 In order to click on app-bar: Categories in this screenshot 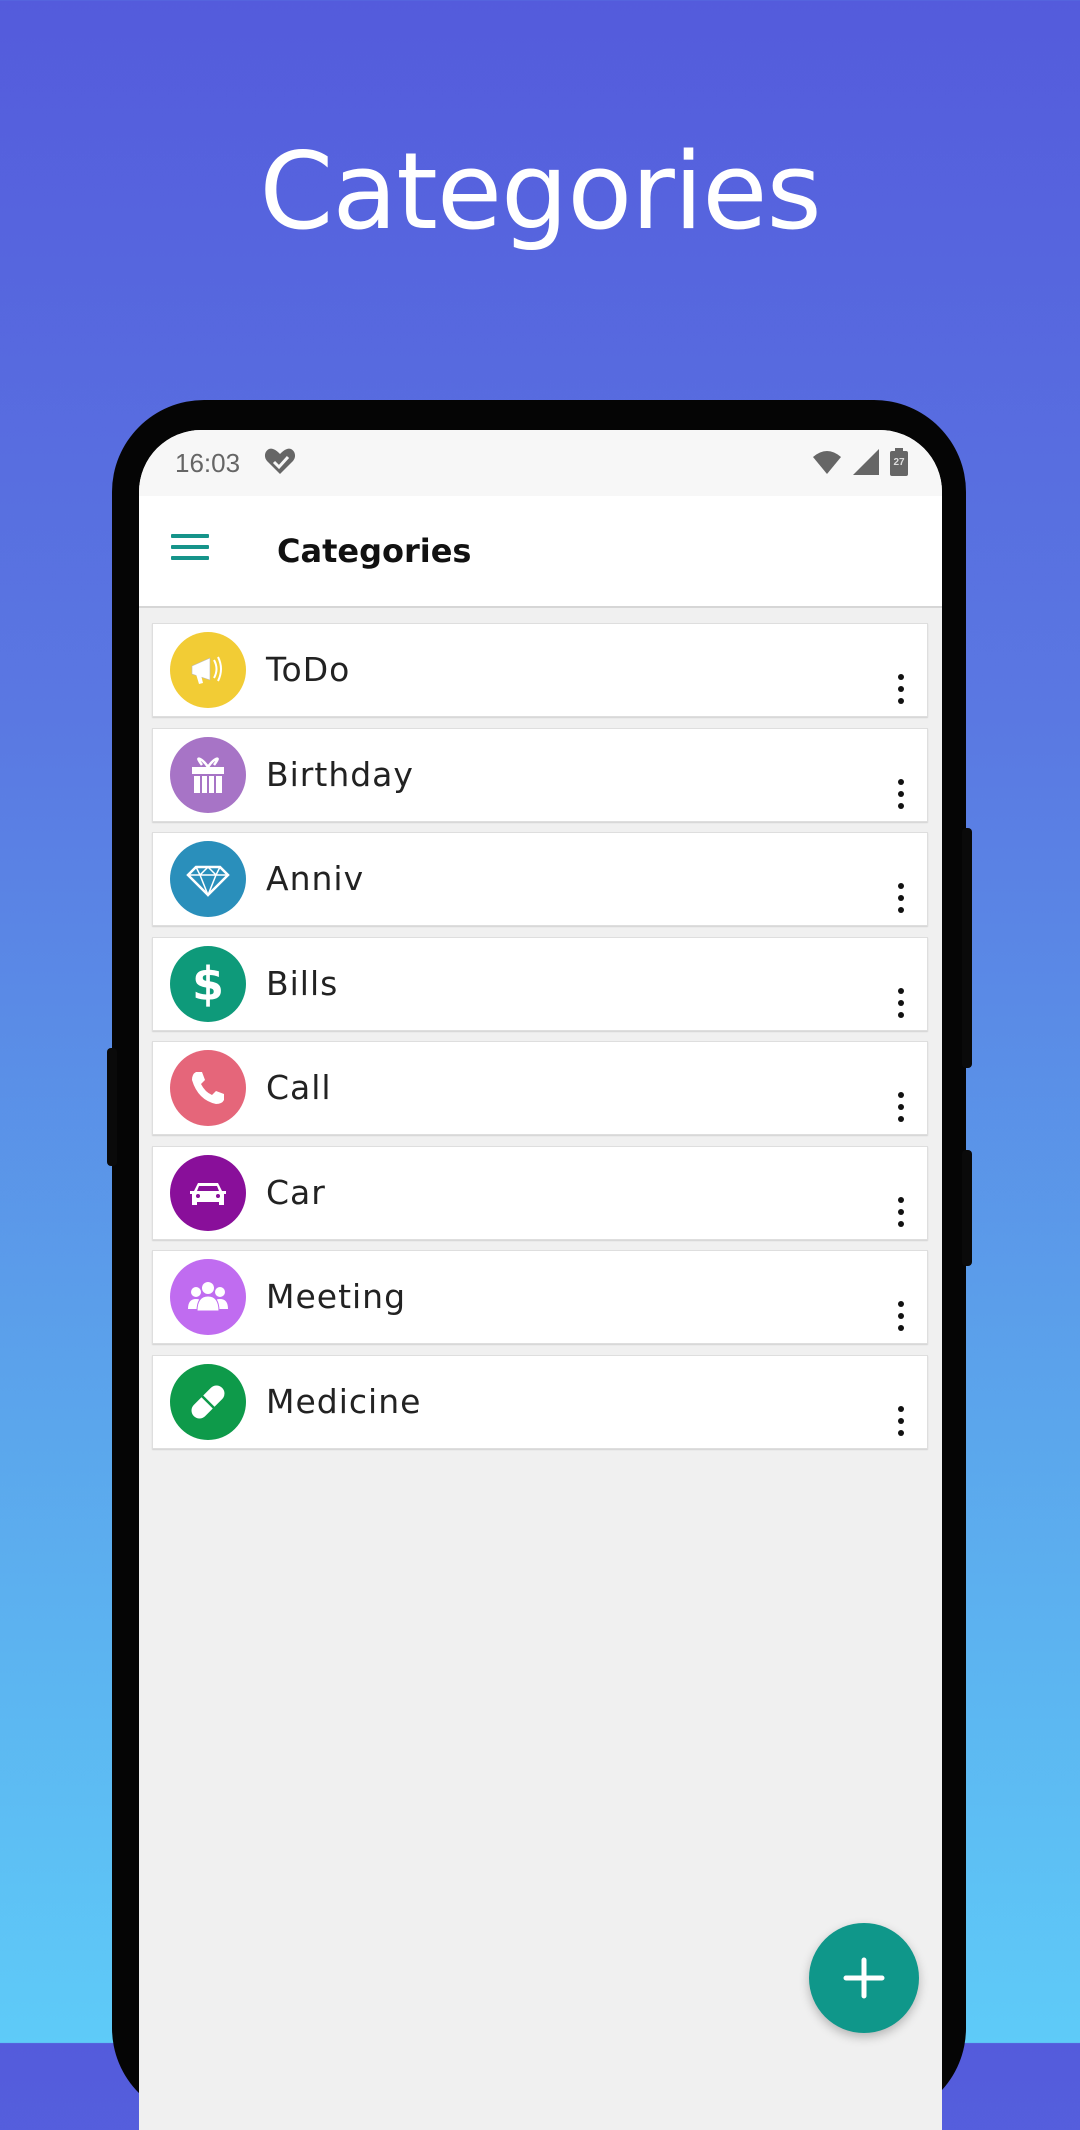, I will do `click(540, 552)`.